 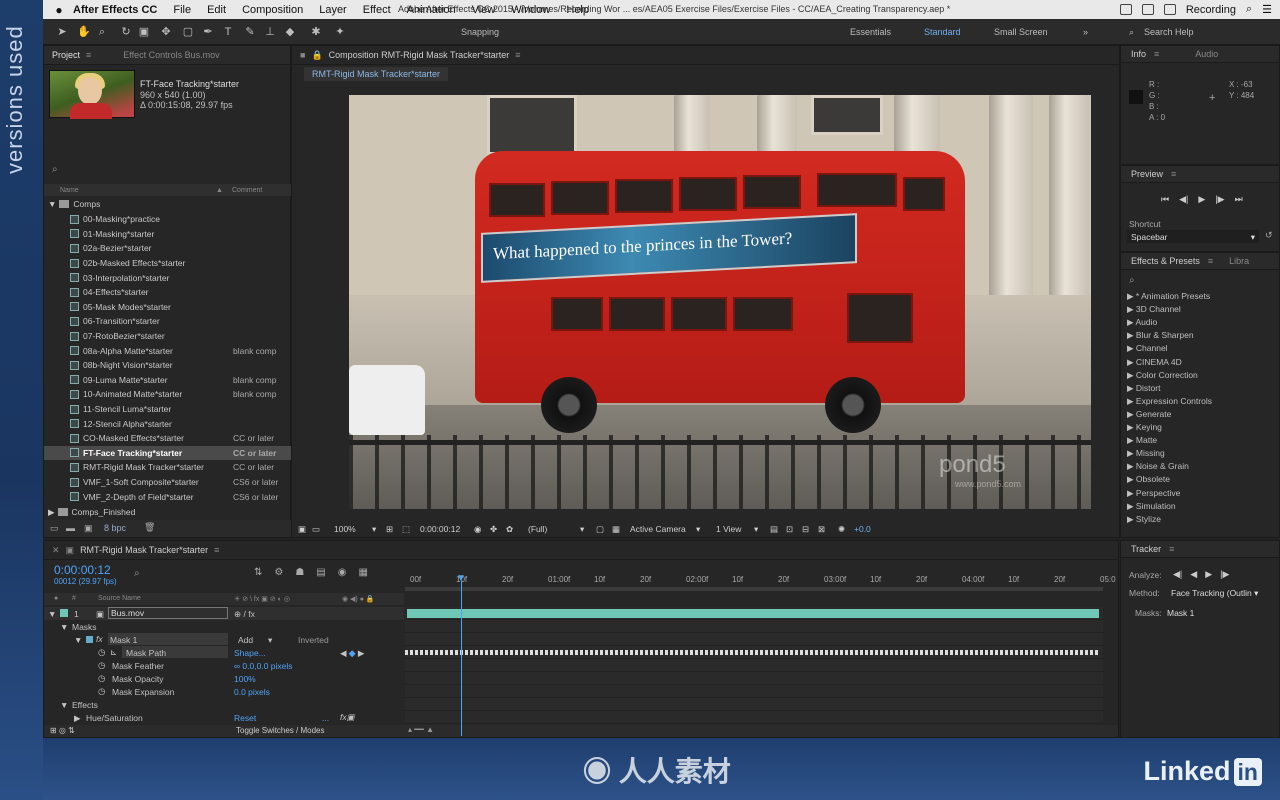 I want to click on selection-tool-icon: ➤, so click(x=62, y=32).